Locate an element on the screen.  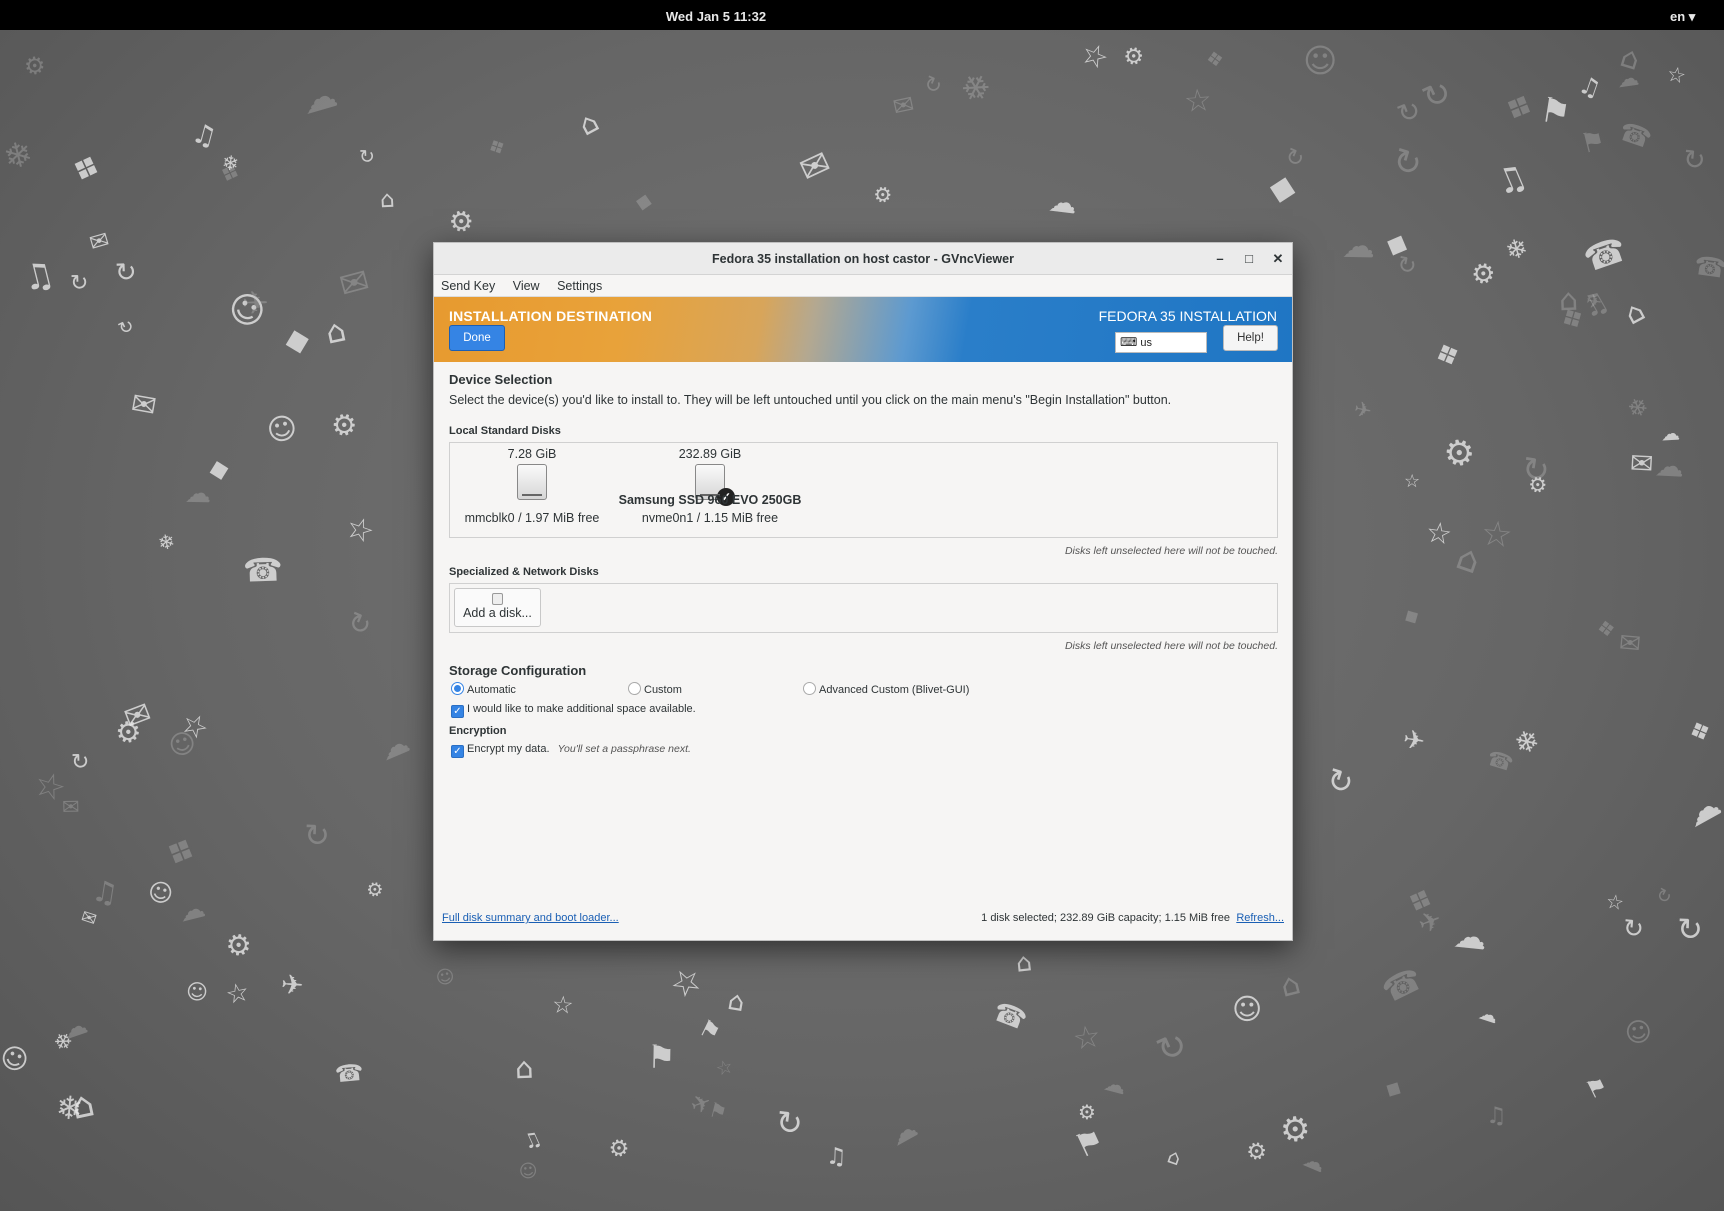
disk-mmcblk0: 7.28 GiB mmcblk0 / 1.97 MiB free is located at coordinates (532, 486).